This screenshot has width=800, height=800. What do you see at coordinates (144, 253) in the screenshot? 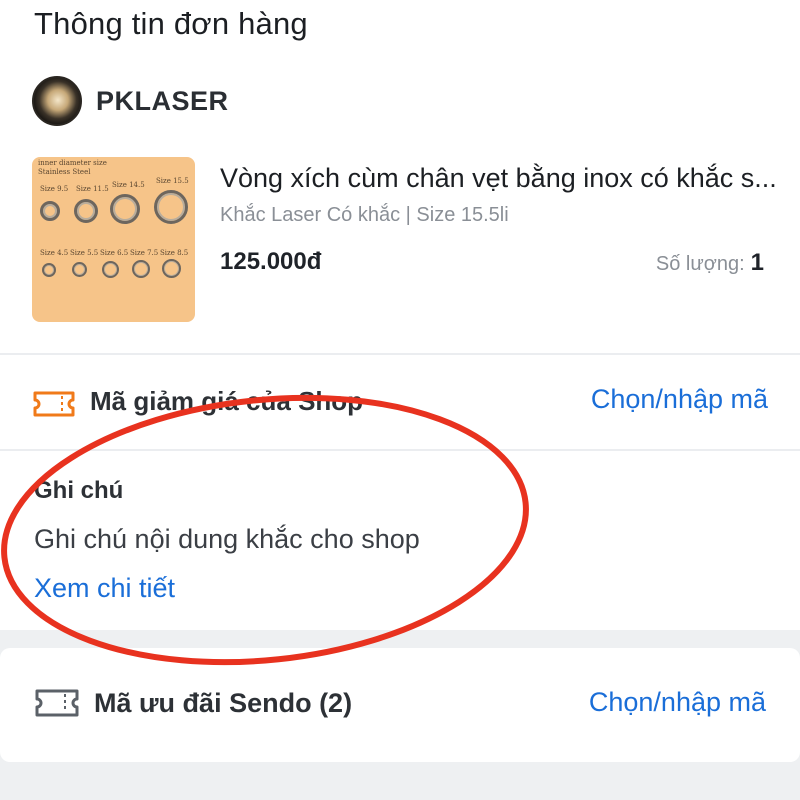
I see `size-label: Size 7.5` at bounding box center [144, 253].